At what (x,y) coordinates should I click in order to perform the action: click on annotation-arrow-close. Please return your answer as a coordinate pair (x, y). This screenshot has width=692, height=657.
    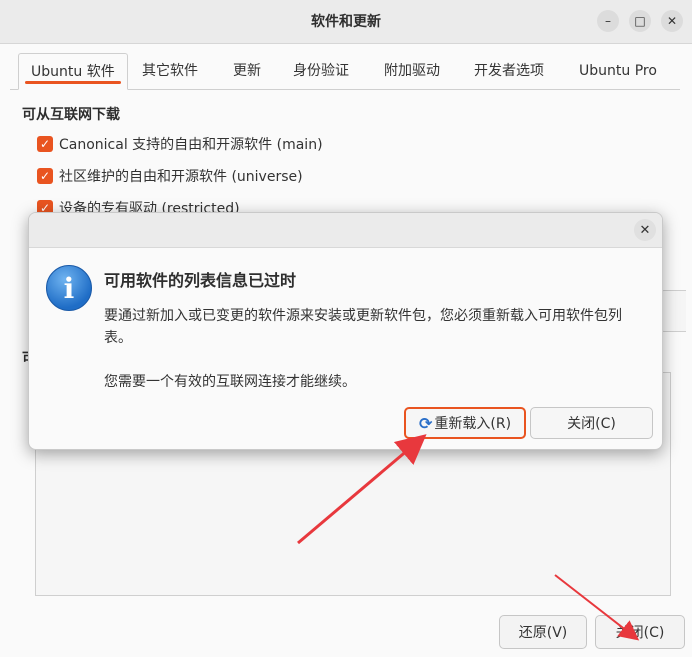
    Looking at the image, I should click on (597, 607).